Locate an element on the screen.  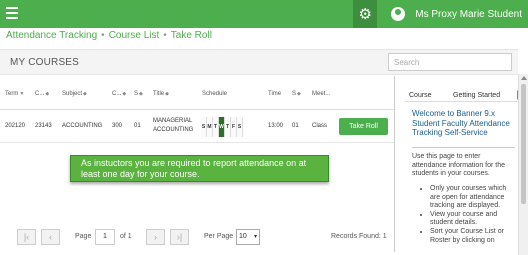
next-page-button: › is located at coordinates (155, 237).